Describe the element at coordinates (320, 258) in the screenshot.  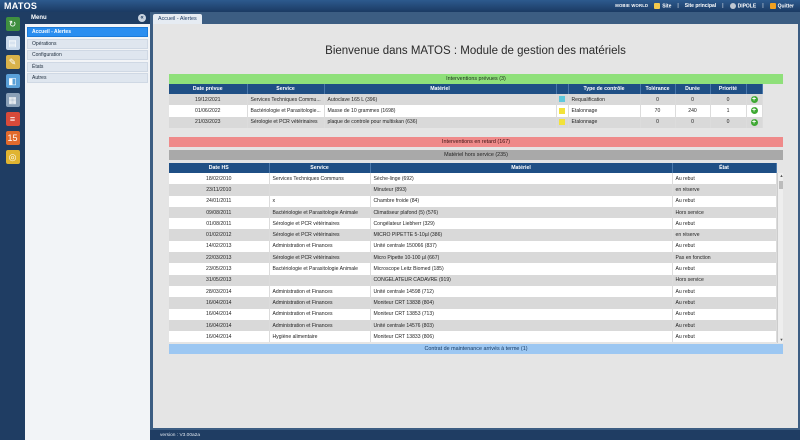
I see `service-cell: Sérologie et PCR vétérinaires` at that location.